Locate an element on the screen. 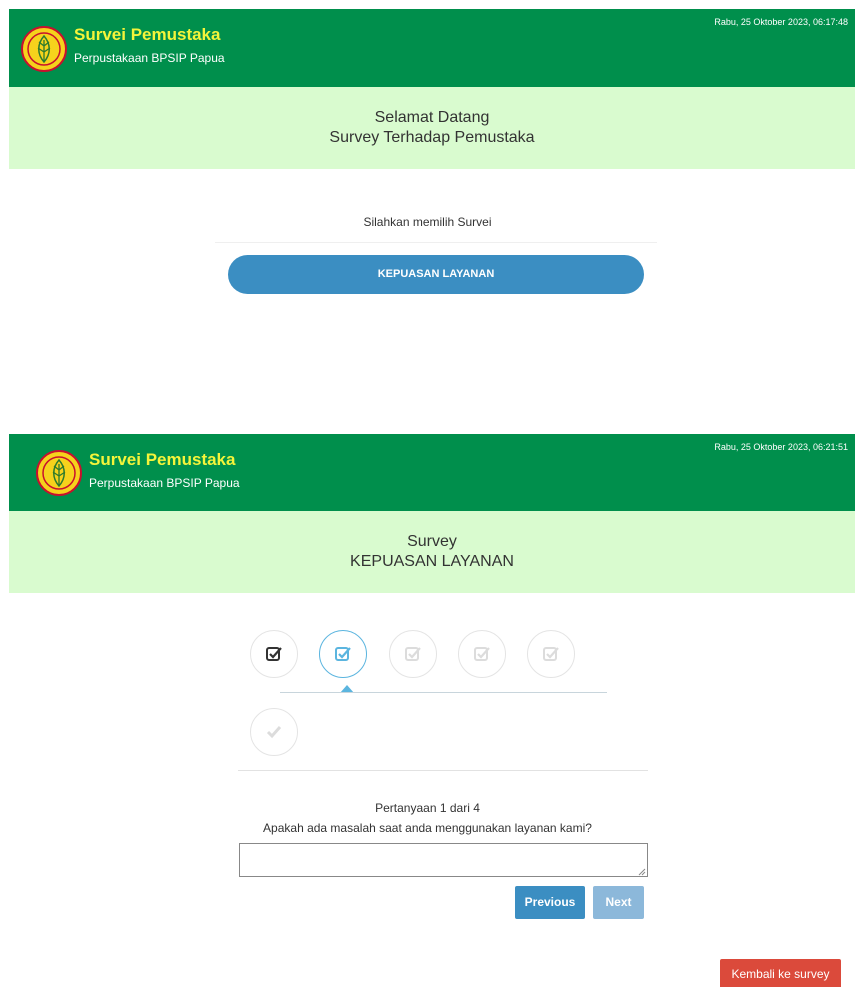  choose-survey-prompt: Silahkan memilih Survei is located at coordinates (427, 222).